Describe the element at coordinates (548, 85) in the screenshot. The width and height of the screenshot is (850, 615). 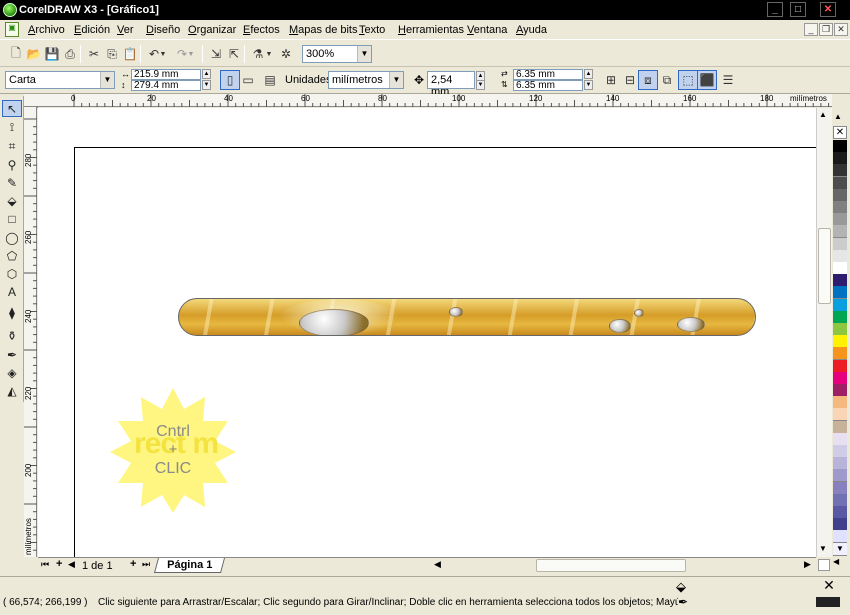
I see `duplicate-y-input: 6.35 mm` at that location.